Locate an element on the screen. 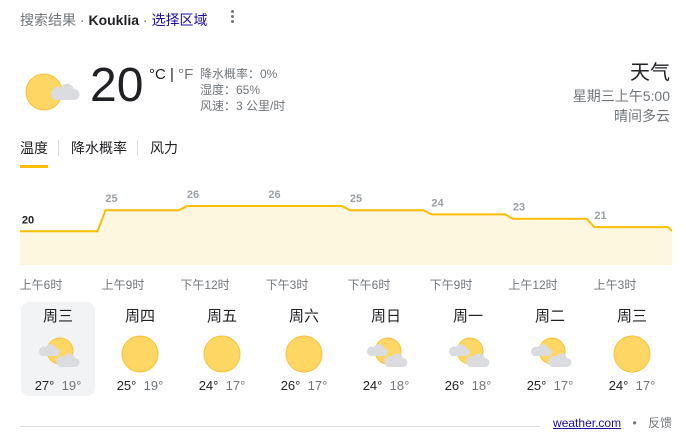  day-forecast: 周二 25° 17° is located at coordinates (550, 349).